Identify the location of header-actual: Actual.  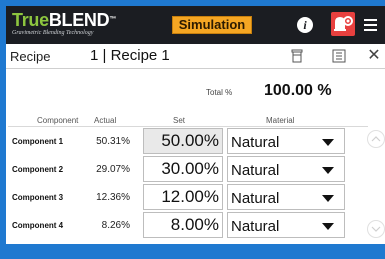
(105, 120).